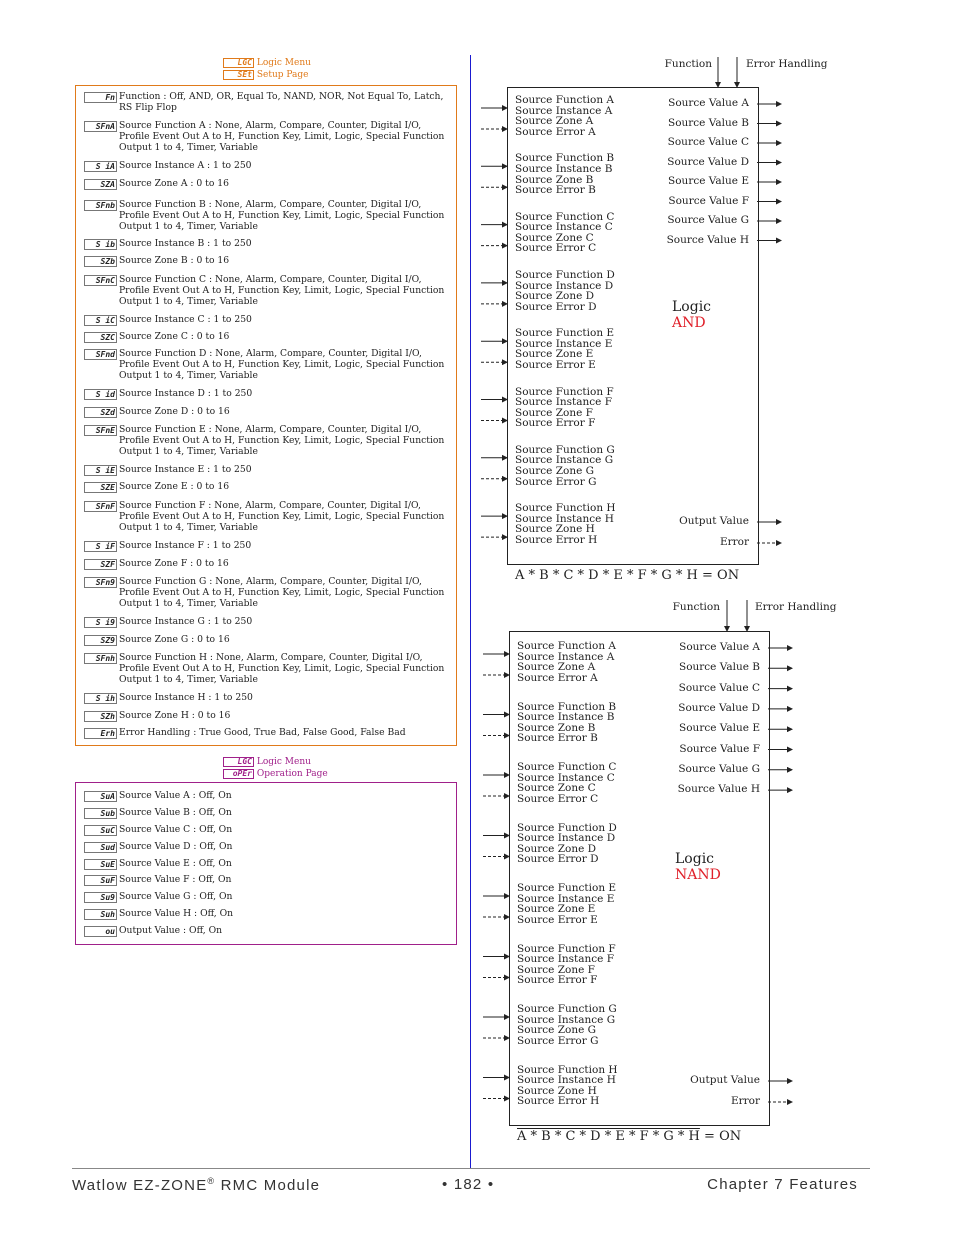 This screenshot has height=1235, width=954. I want to click on product-suffix: RMC Module, so click(268, 1185).